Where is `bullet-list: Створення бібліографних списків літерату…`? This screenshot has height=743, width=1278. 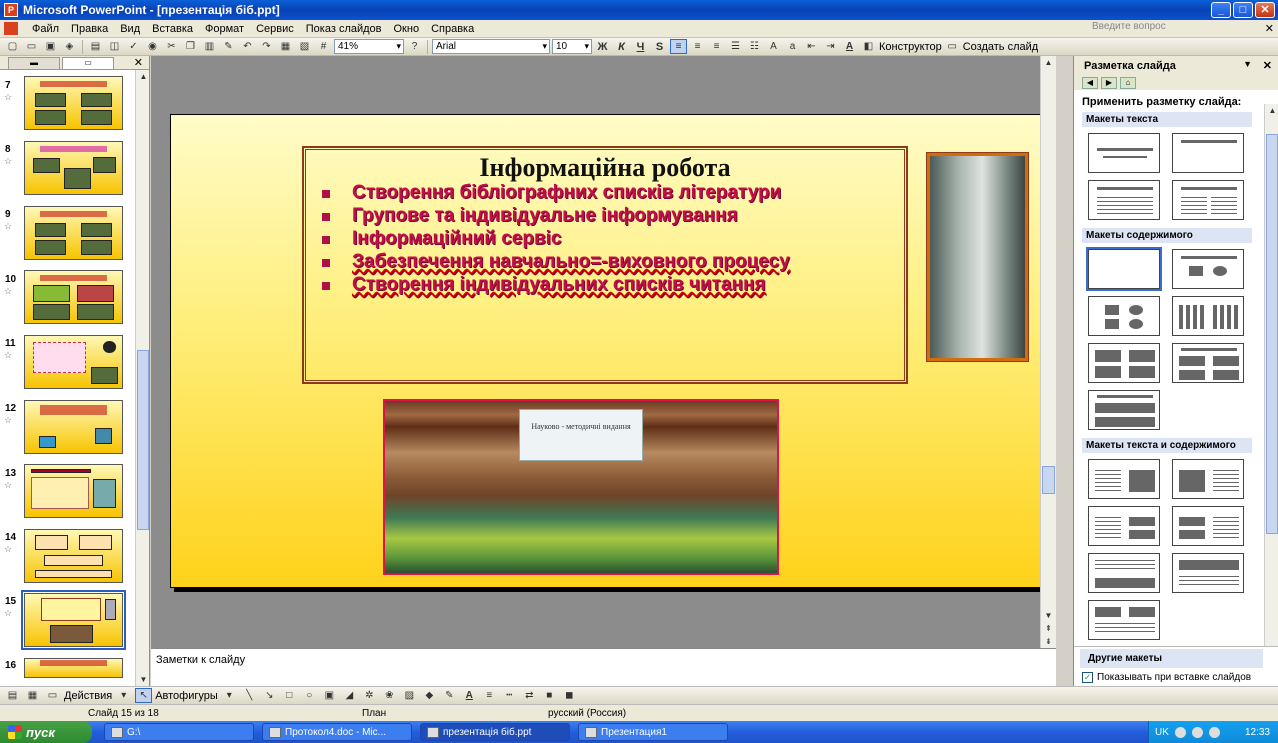 bullet-list: Створення бібліографних списків літерату… is located at coordinates (608, 240).